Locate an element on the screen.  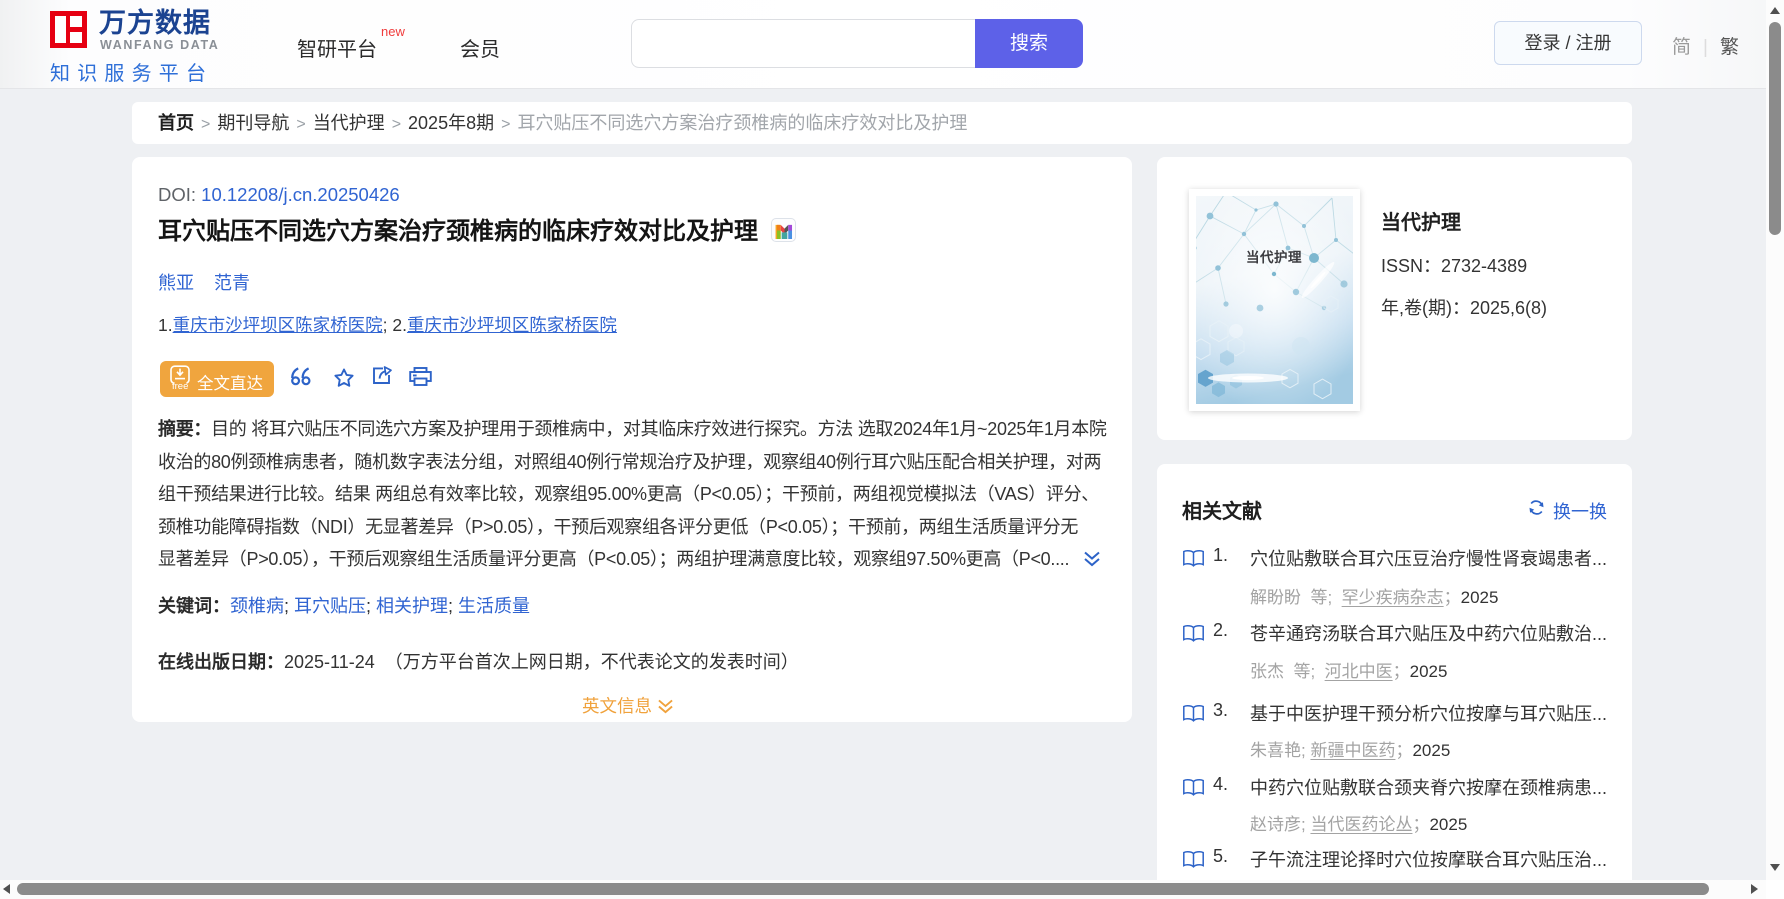
svg-text: 当代护理 is located at coordinates (1274, 257).